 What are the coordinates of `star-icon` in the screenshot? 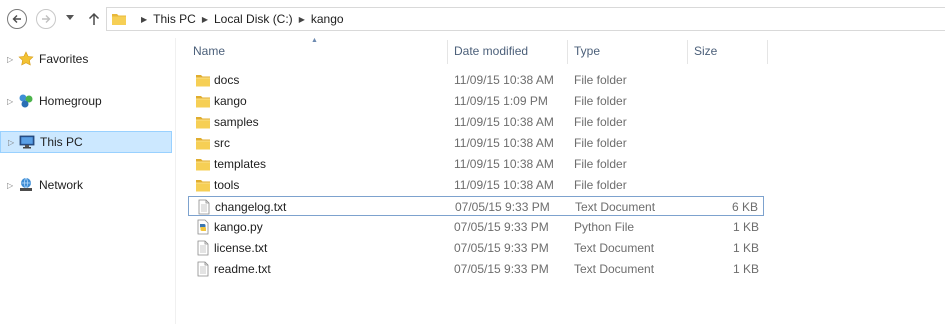 It's located at (26, 58).